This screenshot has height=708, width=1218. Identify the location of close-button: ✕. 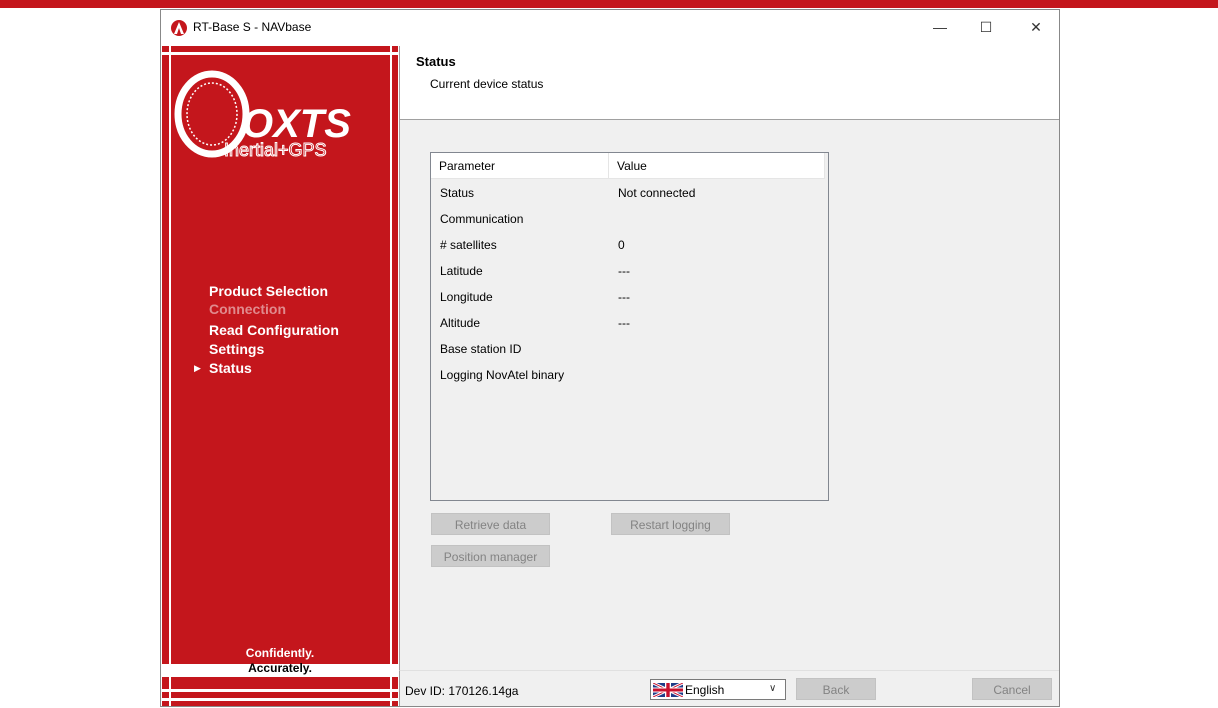
(1036, 27).